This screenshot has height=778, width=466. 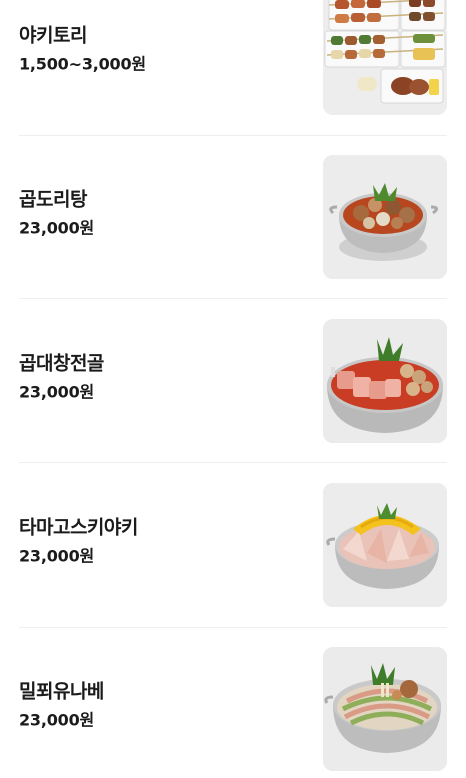 I want to click on menu-item-name: 밀푀유나베, so click(x=61, y=691).